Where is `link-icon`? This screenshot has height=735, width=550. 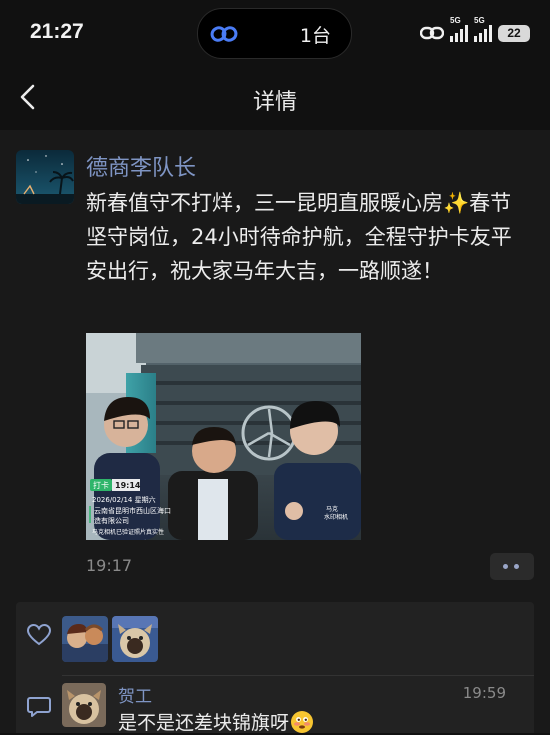
link-icon is located at coordinates (224, 34).